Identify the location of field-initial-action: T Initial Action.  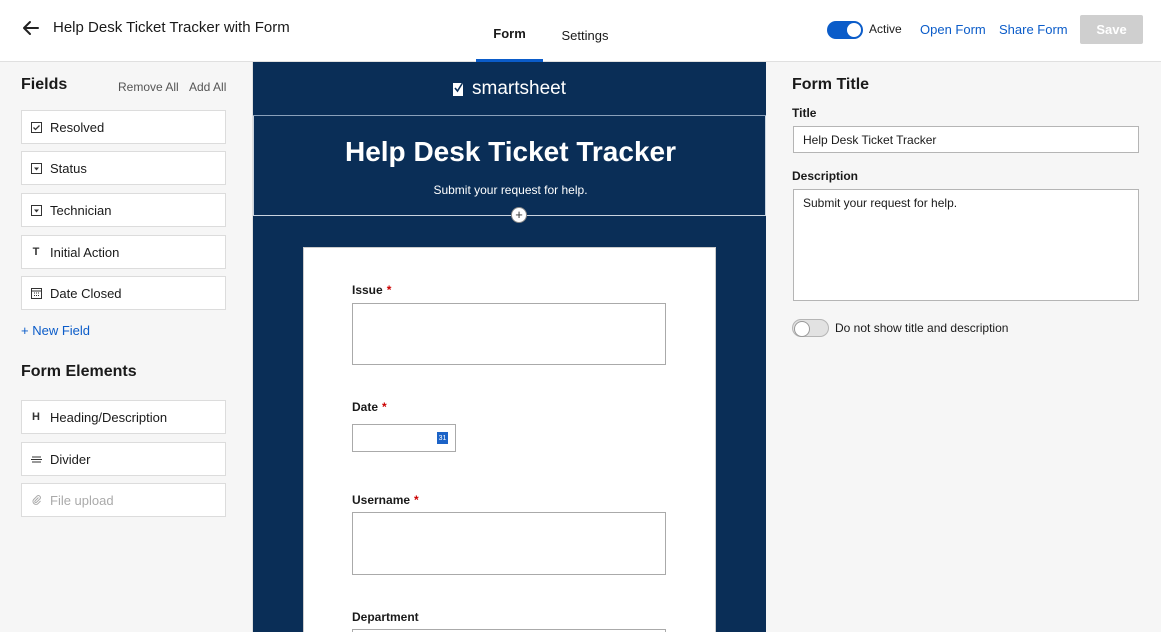
(123, 252).